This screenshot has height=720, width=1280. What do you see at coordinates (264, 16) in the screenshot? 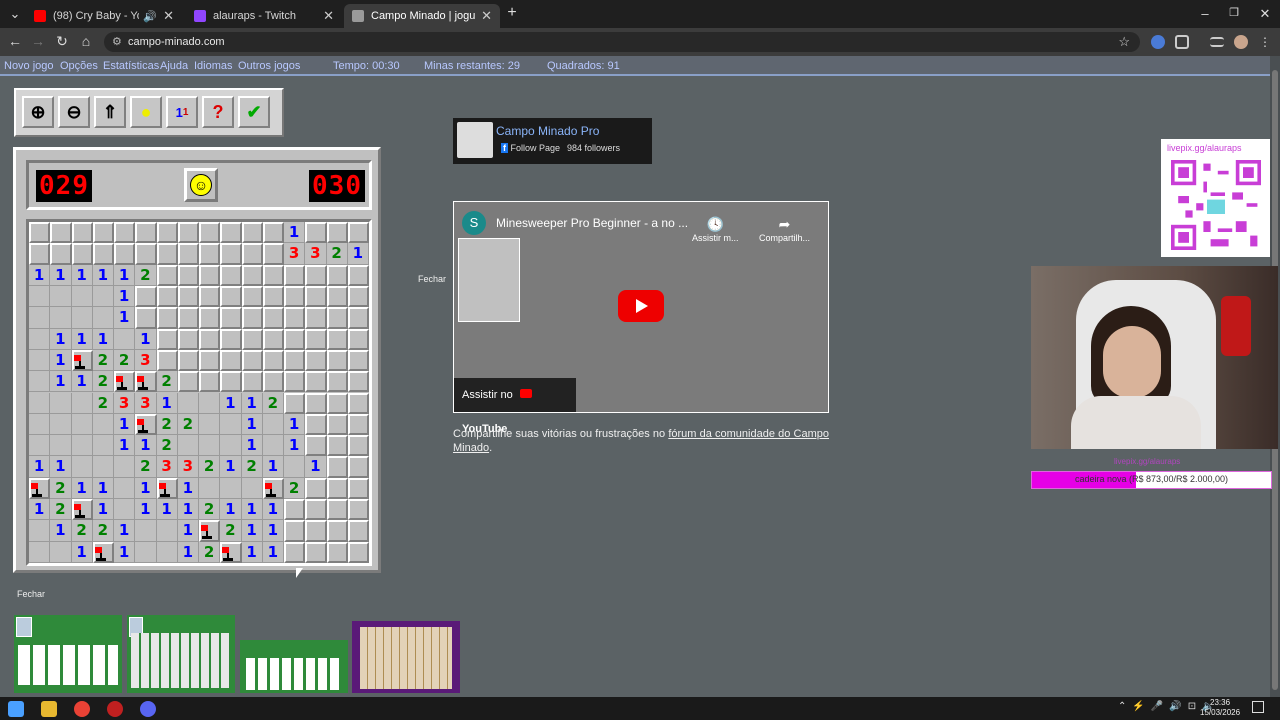
I see `tab-twitch: alauraps - Twitch ✕` at bounding box center [264, 16].